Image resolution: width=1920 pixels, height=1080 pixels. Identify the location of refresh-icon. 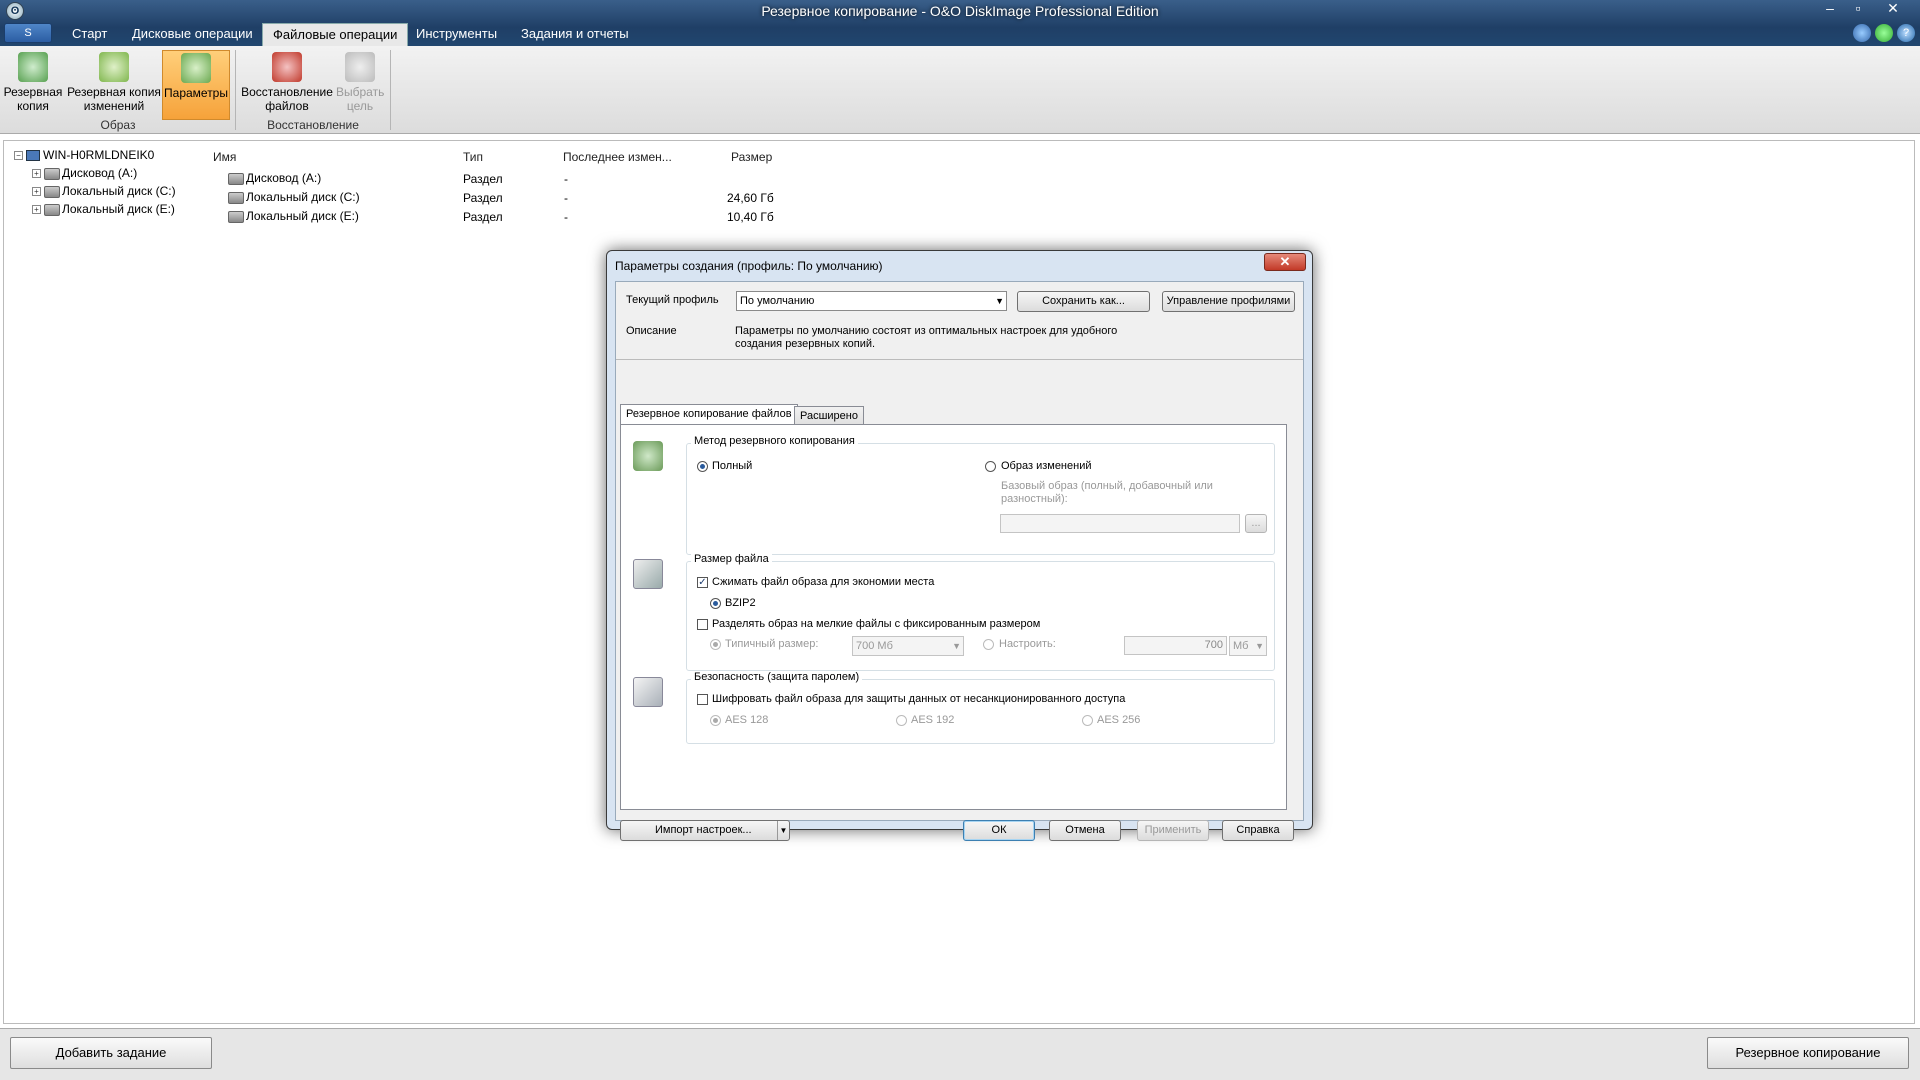
(1862, 33).